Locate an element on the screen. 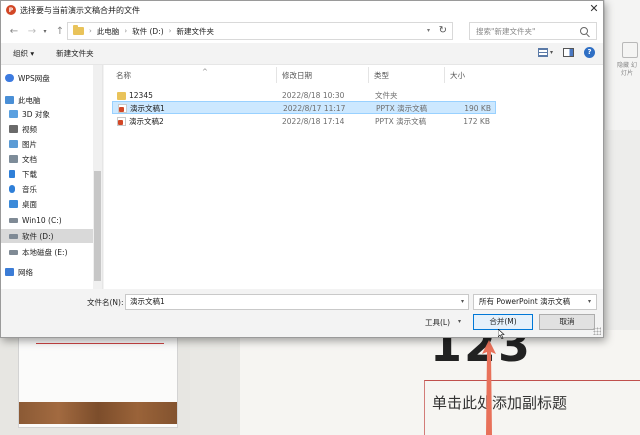 This screenshot has height=435, width=640. hide-slide-icon is located at coordinates (630, 50).